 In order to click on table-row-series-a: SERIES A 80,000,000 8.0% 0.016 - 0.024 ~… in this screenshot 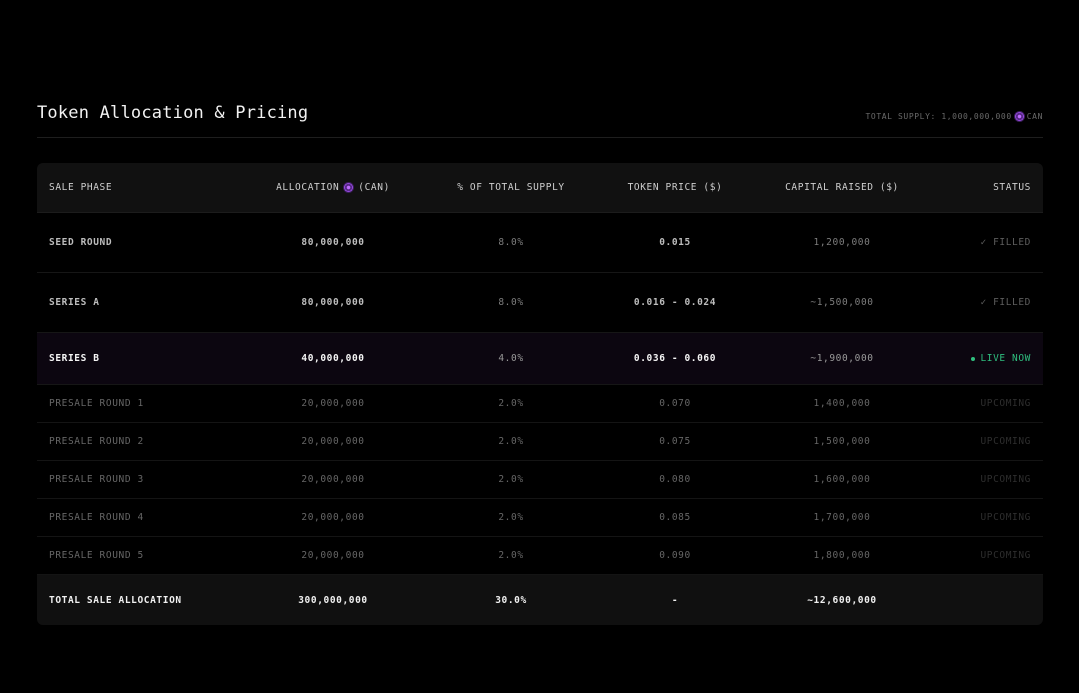, I will do `click(540, 303)`.